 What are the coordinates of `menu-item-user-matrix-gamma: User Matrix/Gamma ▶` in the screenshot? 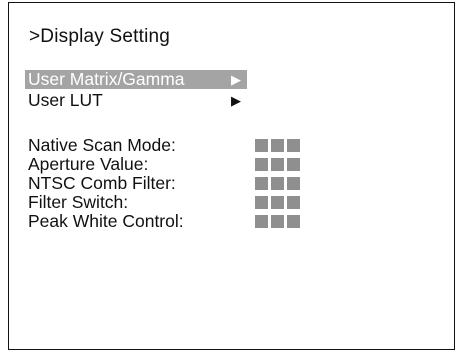 It's located at (136, 79).